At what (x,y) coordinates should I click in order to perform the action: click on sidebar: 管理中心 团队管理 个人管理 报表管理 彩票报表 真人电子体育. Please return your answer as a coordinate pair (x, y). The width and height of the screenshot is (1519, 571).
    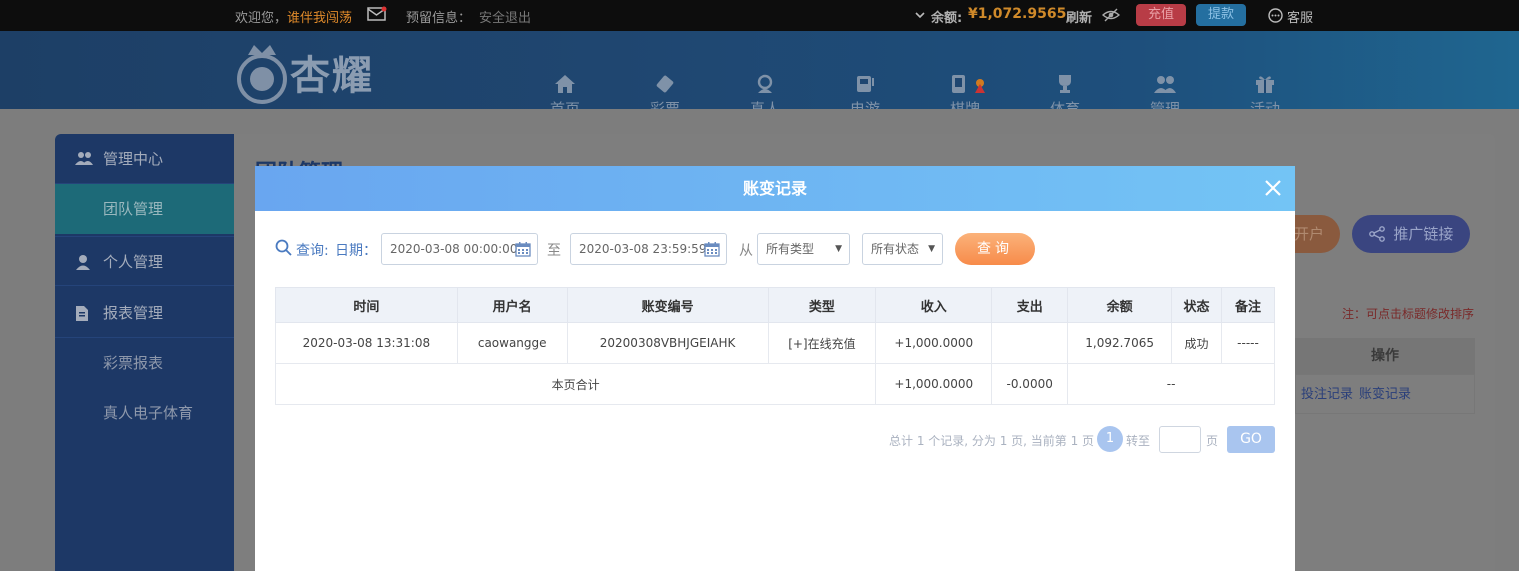
    Looking at the image, I should click on (144, 352).